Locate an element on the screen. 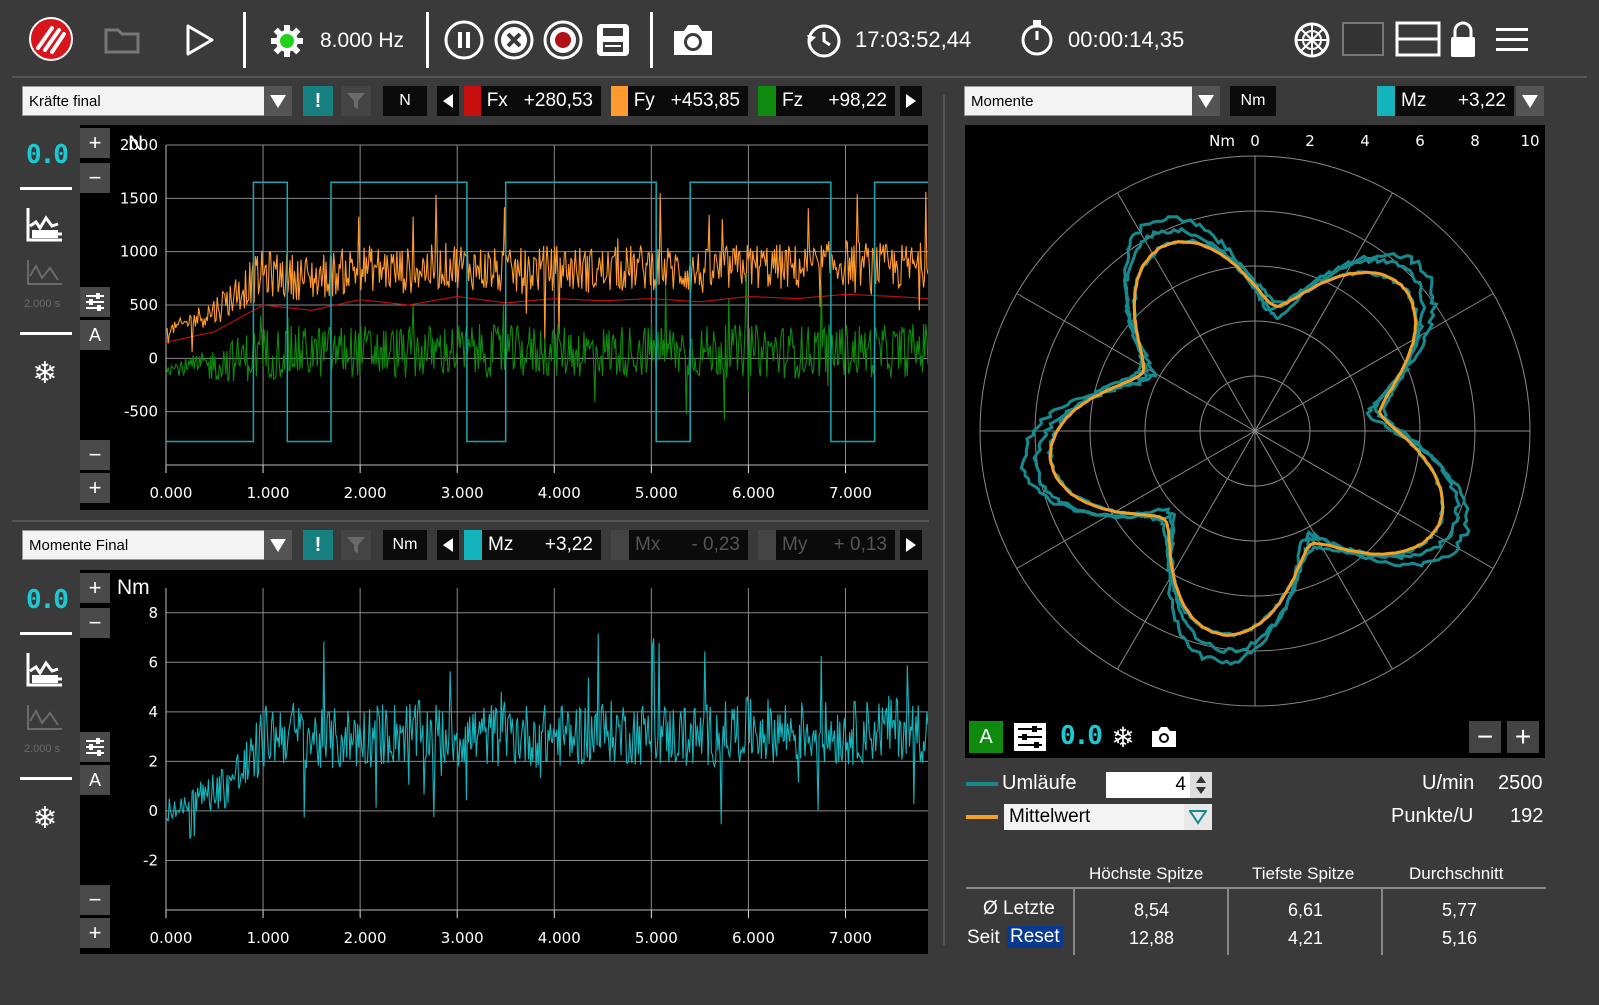 Image resolution: width=1599 pixels, height=1005 pixels. polar-channel-mz: Mz +3,22 is located at coordinates (1445, 101).